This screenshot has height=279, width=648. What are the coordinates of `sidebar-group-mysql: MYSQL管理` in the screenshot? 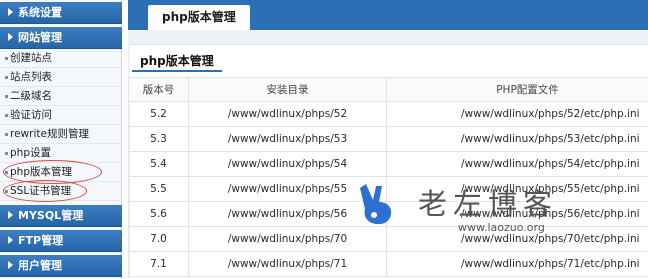 It's located at (61, 216).